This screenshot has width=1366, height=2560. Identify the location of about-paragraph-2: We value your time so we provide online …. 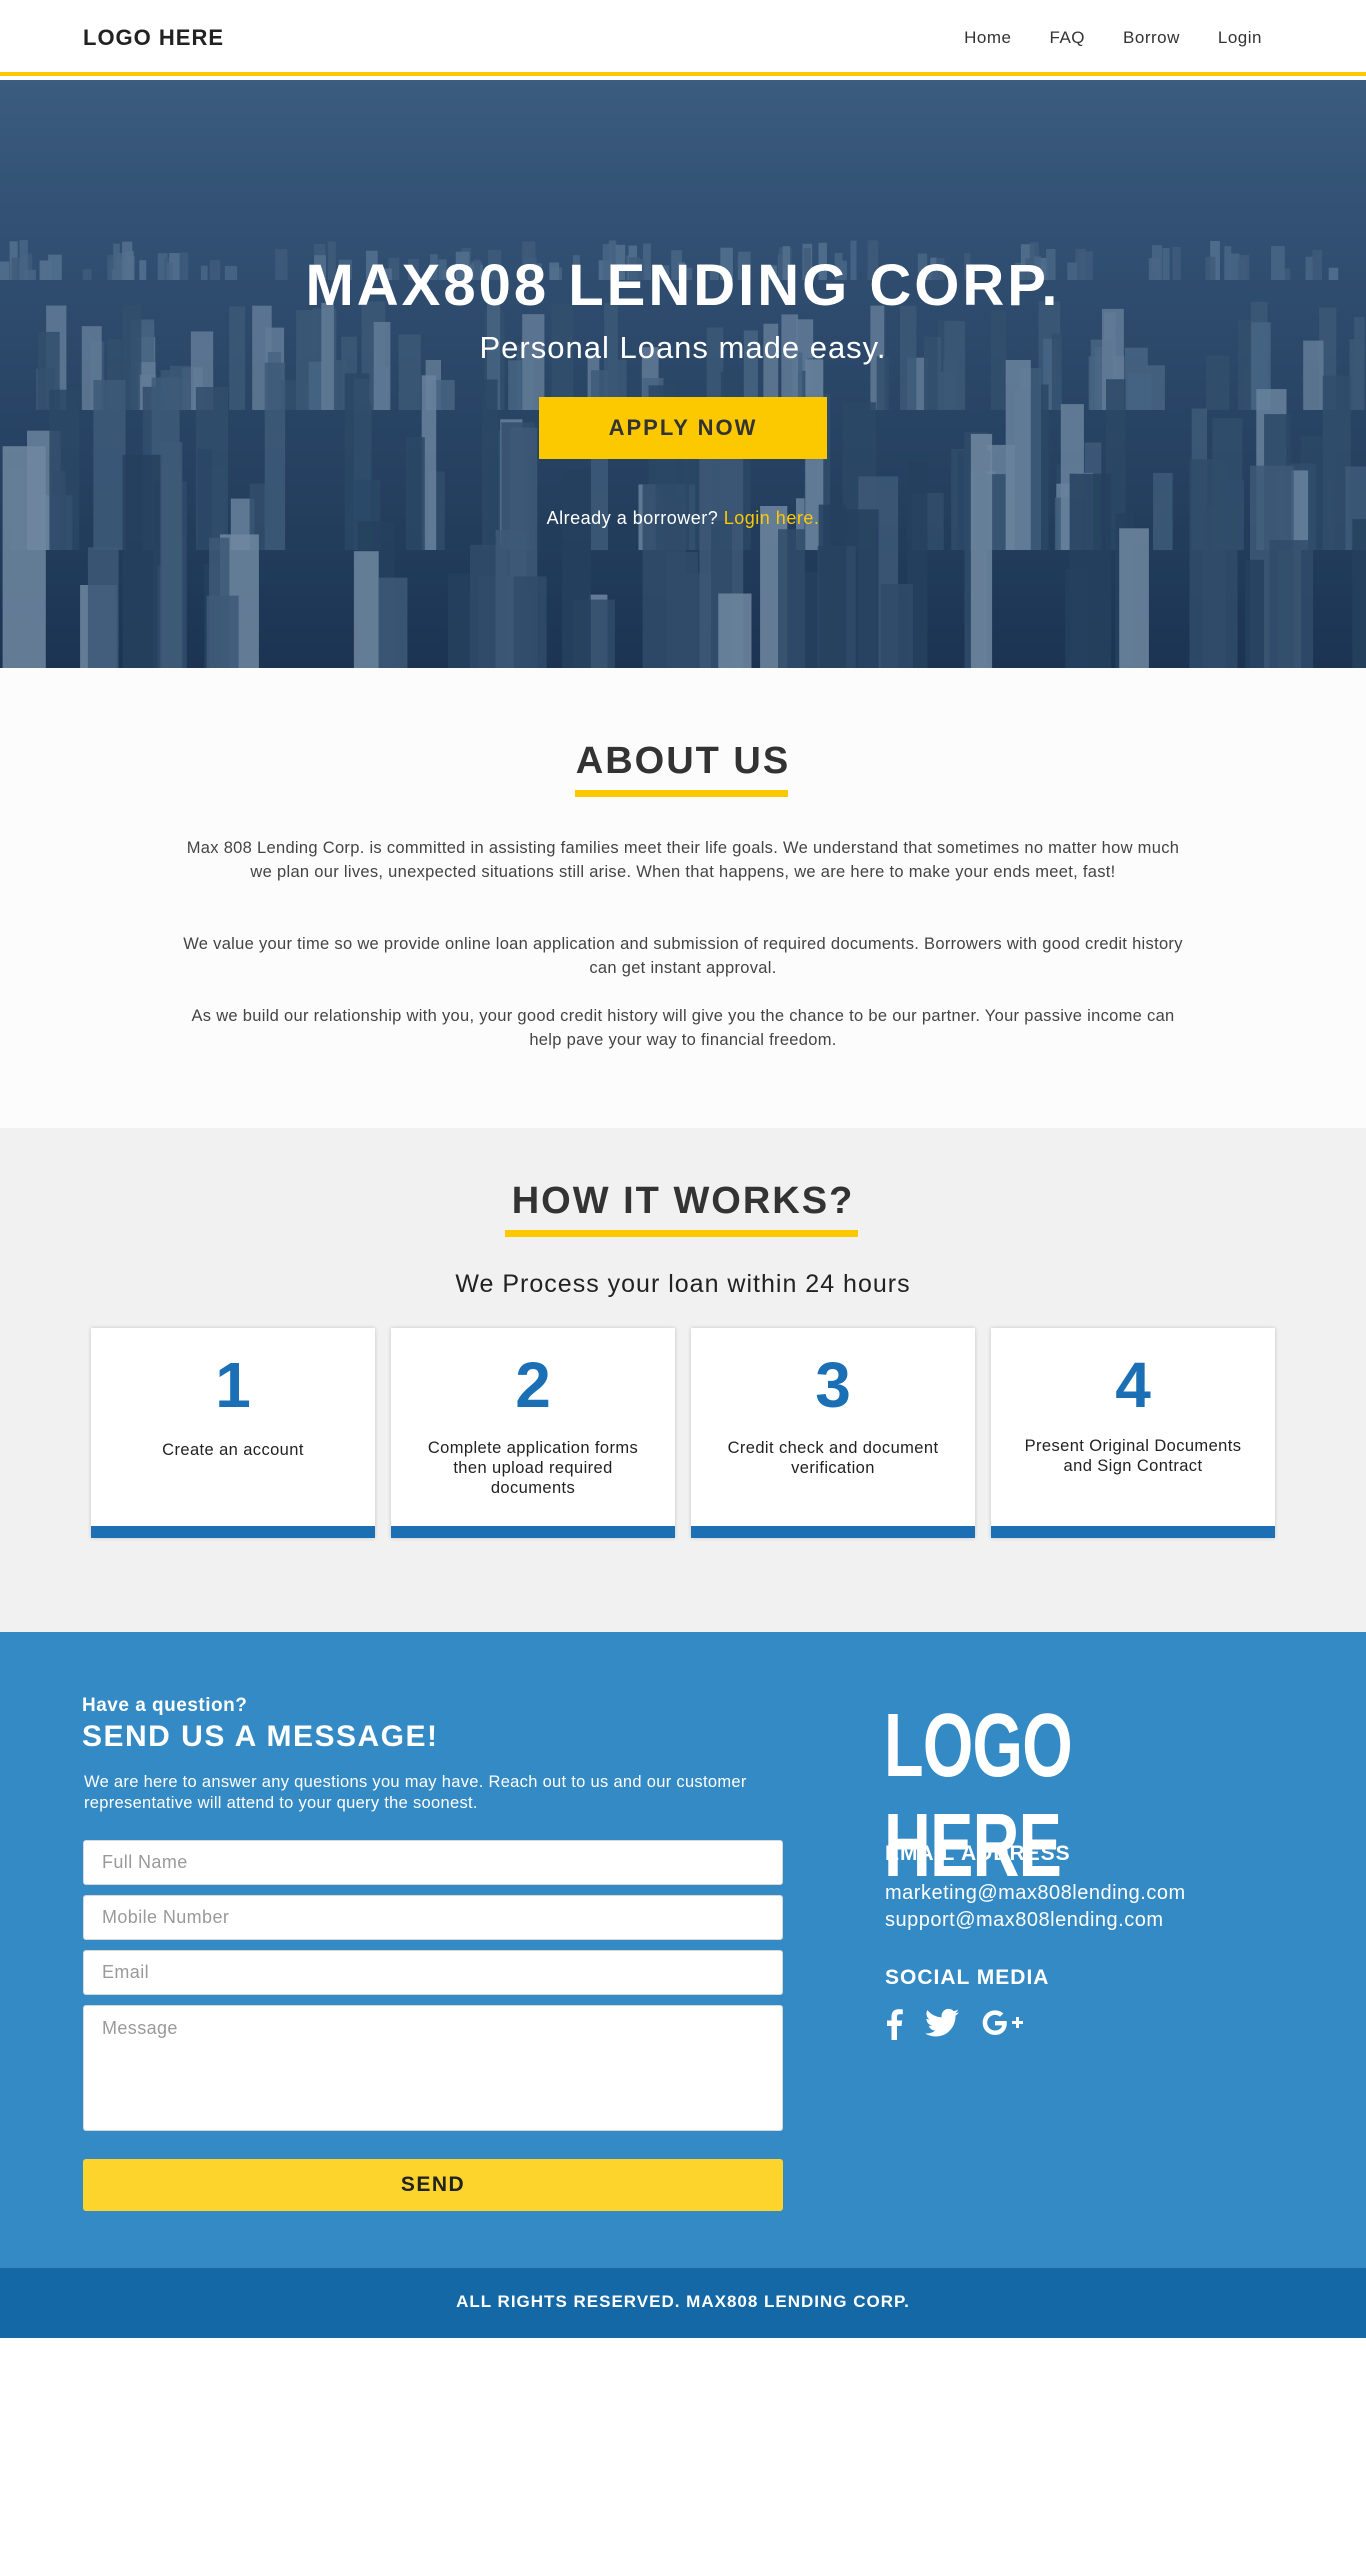
(683, 956).